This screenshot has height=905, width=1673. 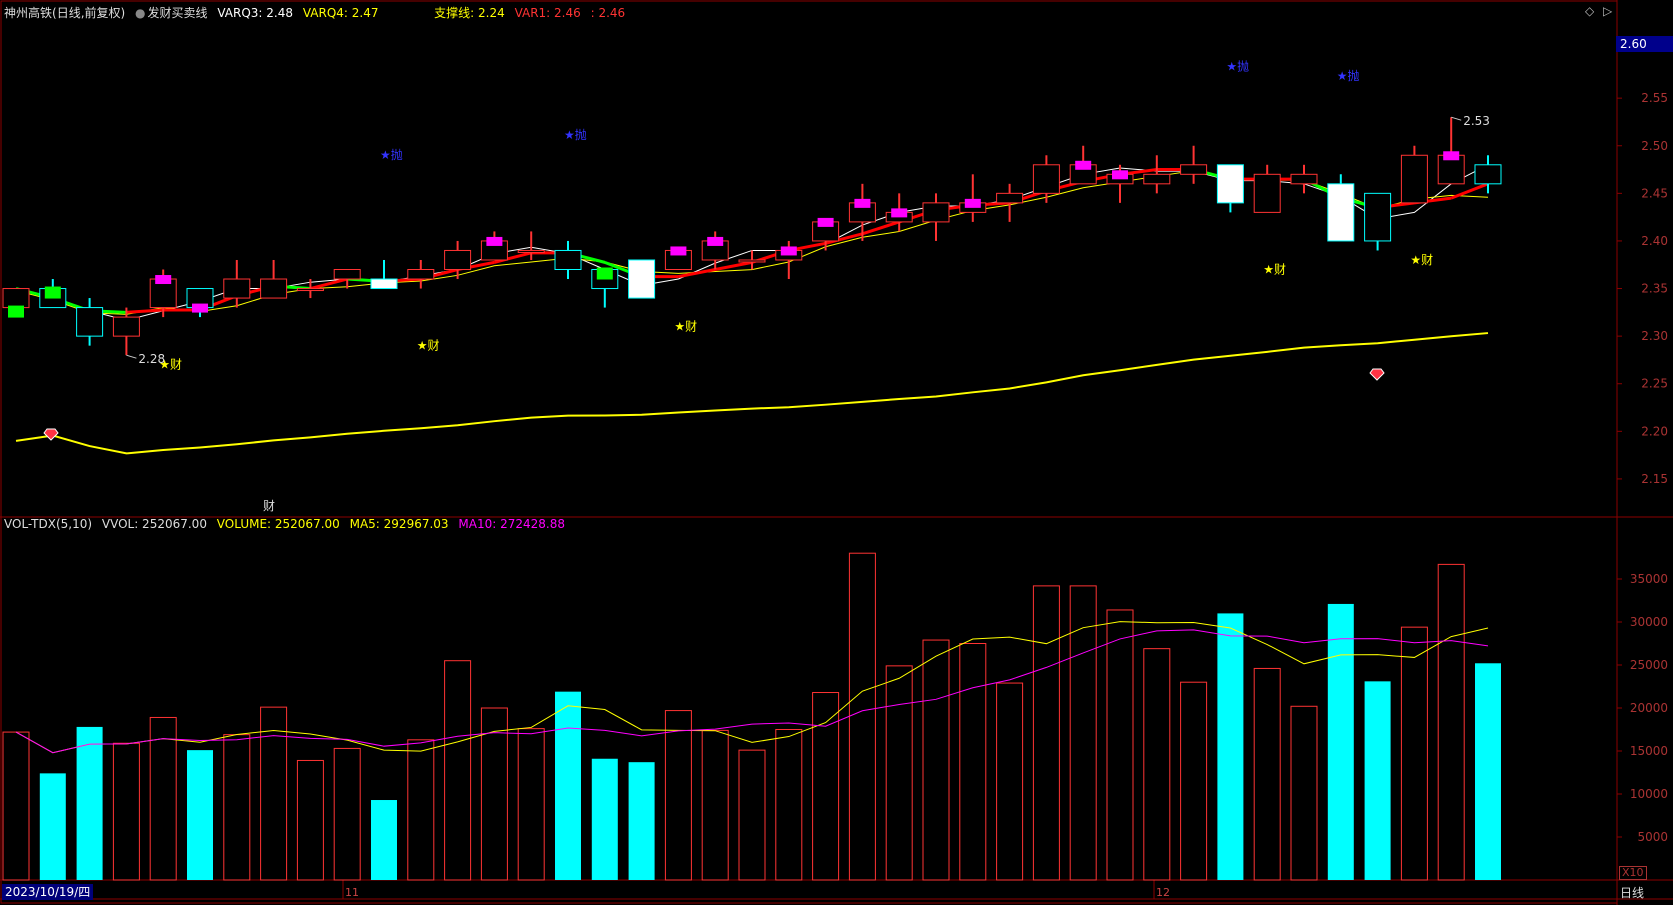 I want to click on high-price-label: 2.53, so click(x=1476, y=121).